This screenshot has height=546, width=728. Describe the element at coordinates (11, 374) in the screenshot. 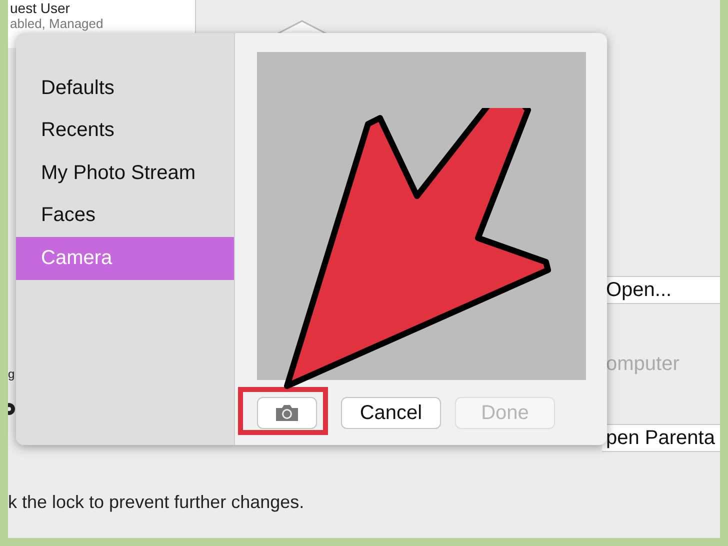

I see `label-fragment: g` at that location.